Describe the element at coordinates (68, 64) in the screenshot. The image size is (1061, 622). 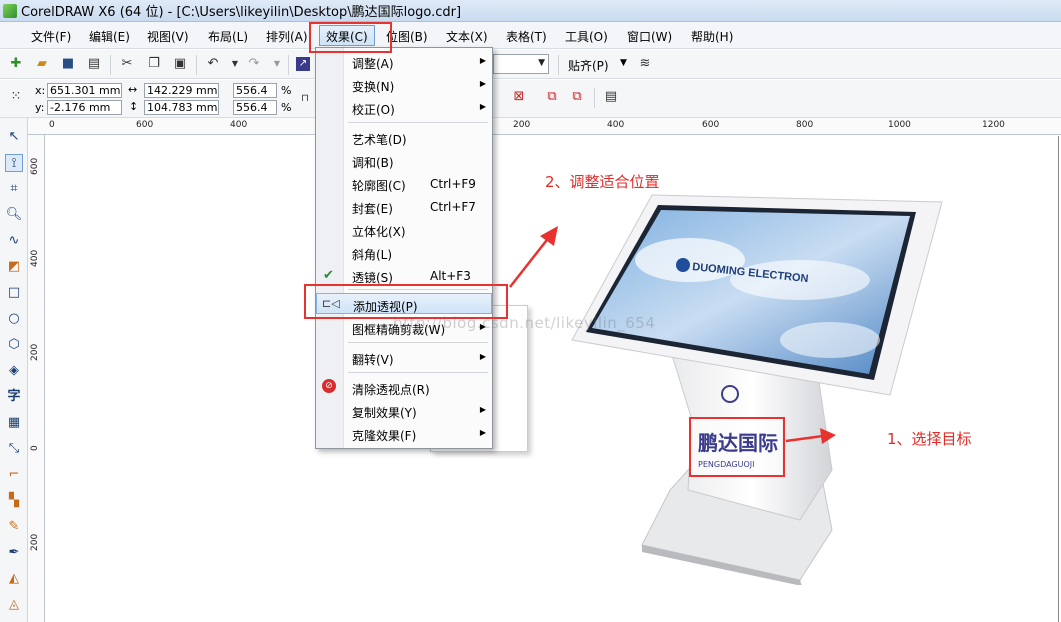
I see `save-icon: ■` at that location.